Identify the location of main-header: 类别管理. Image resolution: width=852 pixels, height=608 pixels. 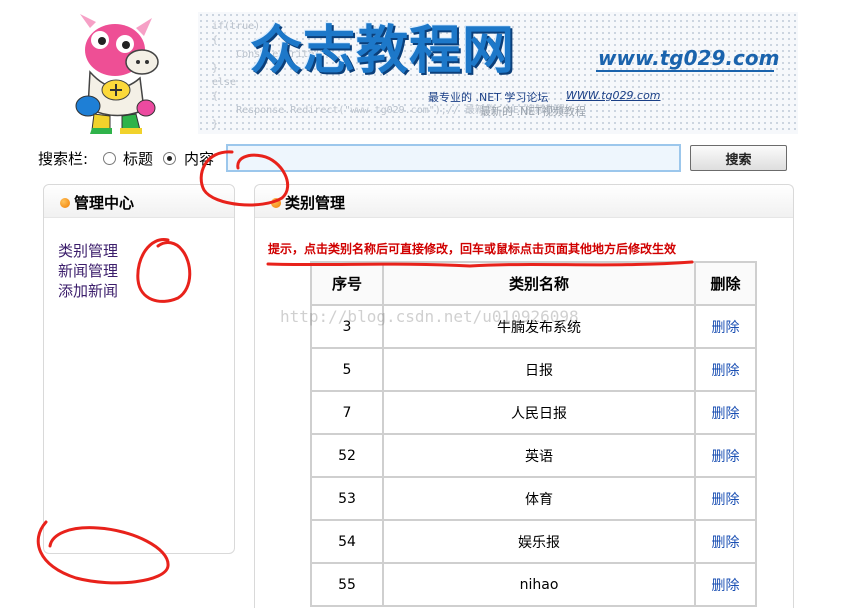
(524, 201).